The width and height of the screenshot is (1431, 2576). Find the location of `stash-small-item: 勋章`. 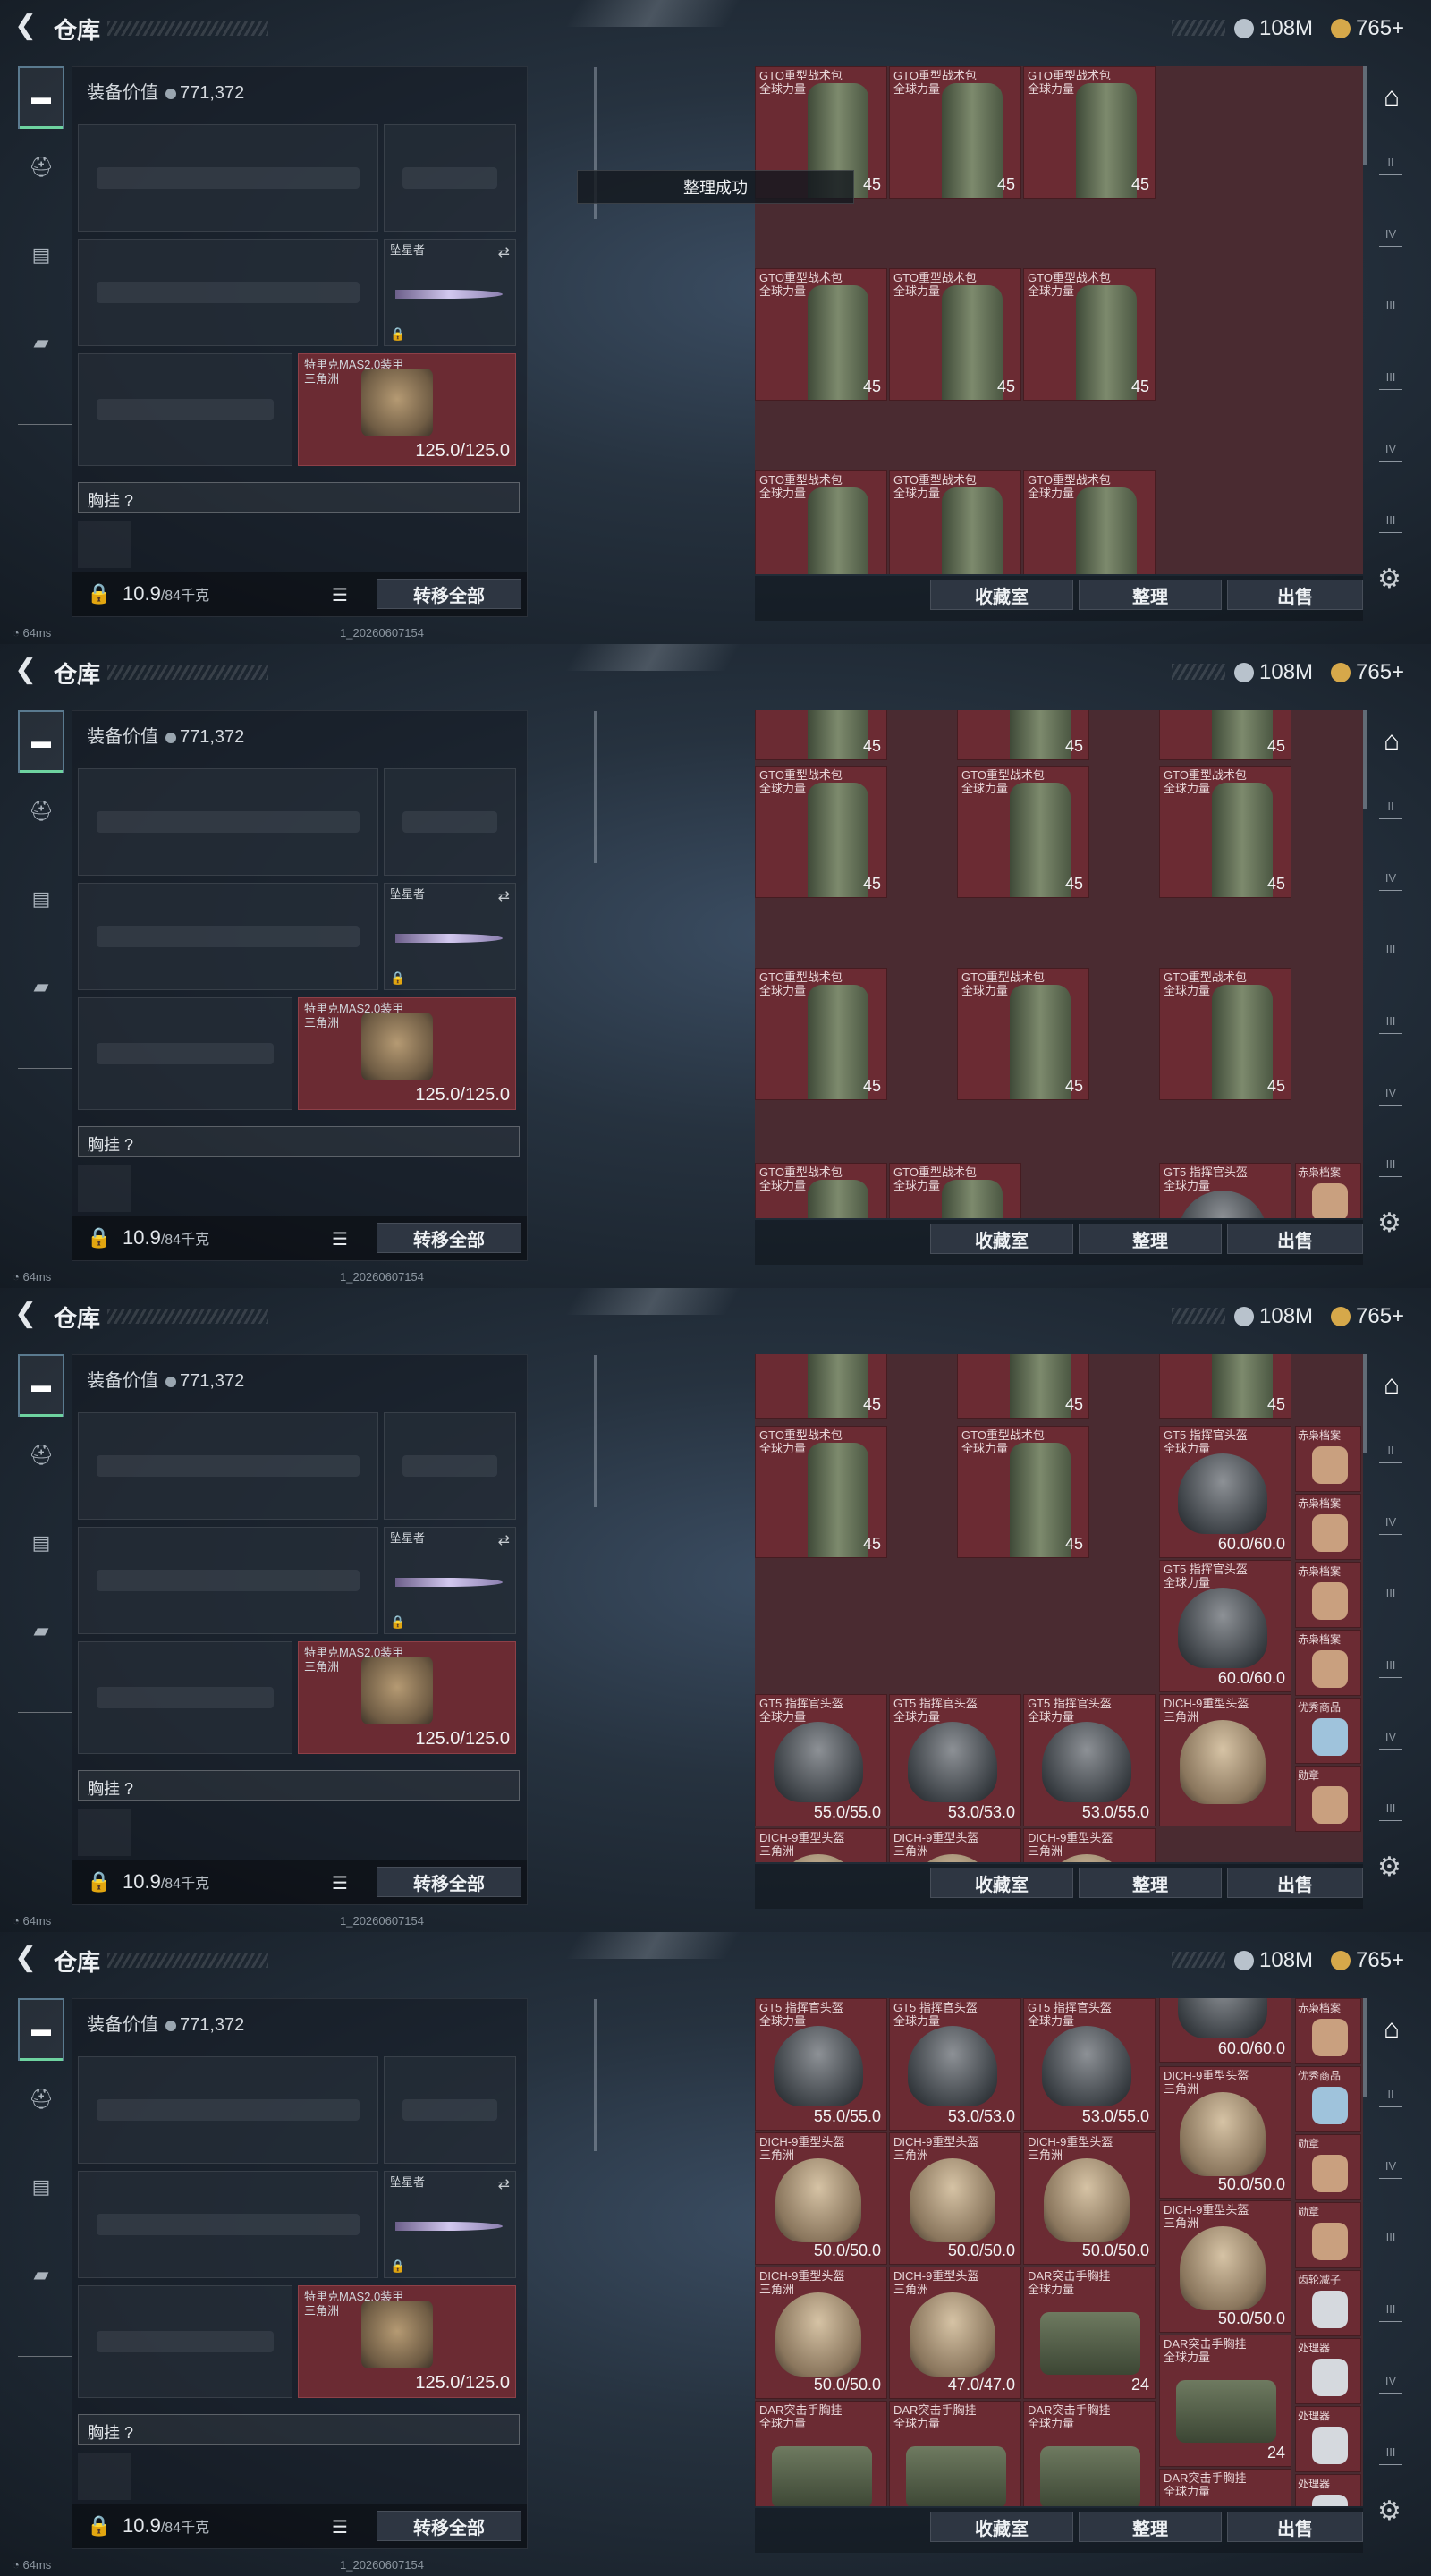

stash-small-item: 勋章 is located at coordinates (1328, 1799).